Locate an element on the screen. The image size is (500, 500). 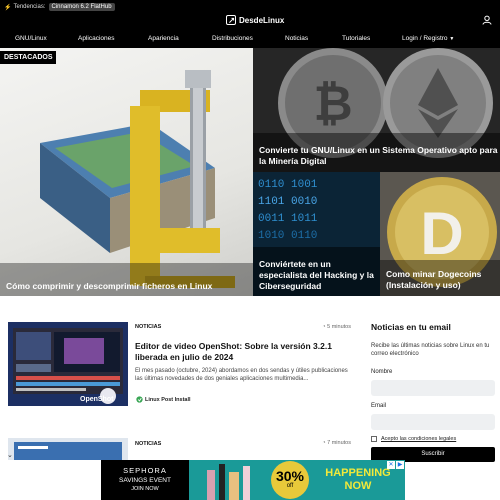
nav-item-distribuciones: Distribuciones is located at coordinates (232, 38).